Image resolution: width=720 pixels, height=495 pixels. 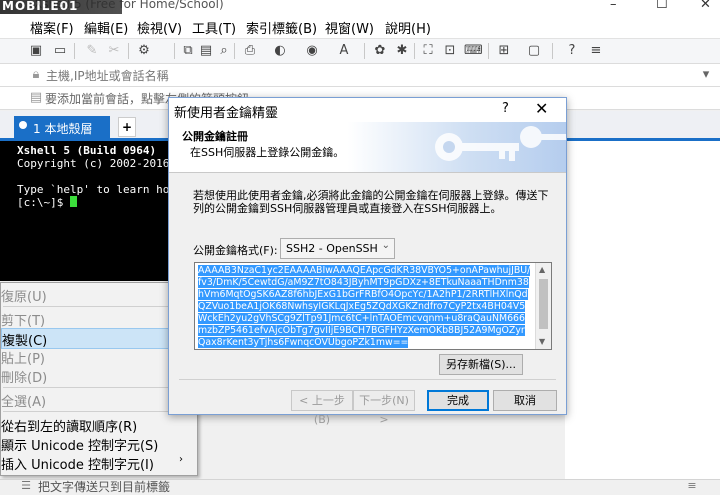 I want to click on xagent-icon: ✱, so click(x=402, y=51).